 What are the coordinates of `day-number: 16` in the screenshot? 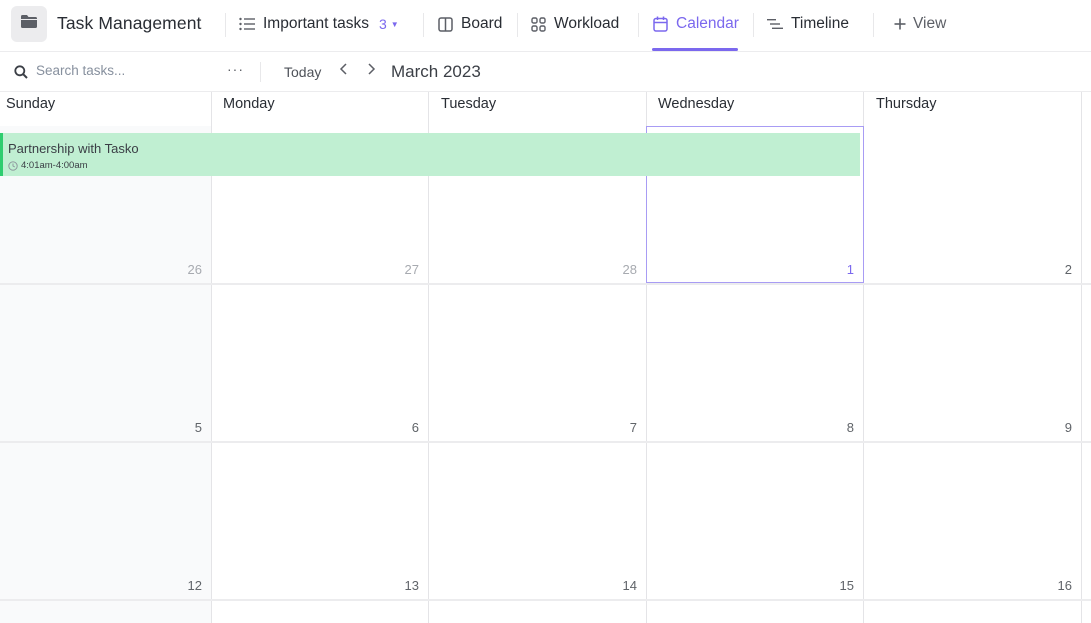 It's located at (1064, 585).